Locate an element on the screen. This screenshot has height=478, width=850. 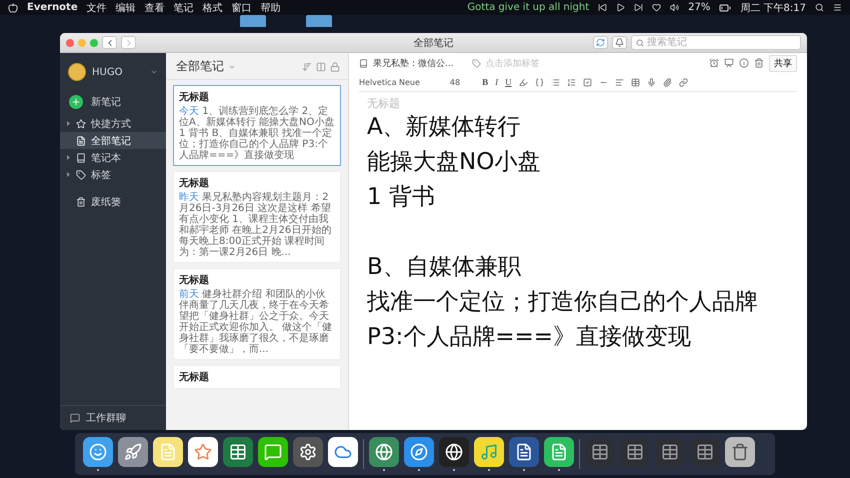
battery-percent: 27% is located at coordinates (699, 7).